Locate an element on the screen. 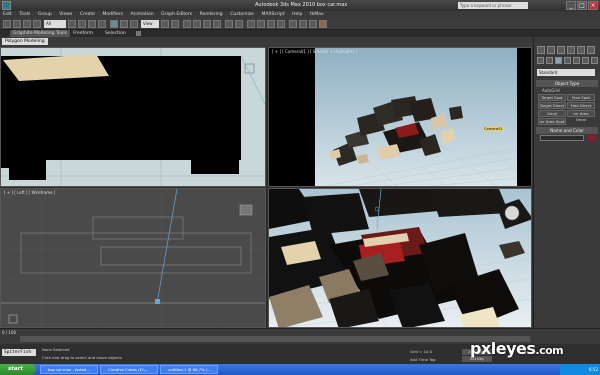 The height and width of the screenshot is (375, 600). render-teapot-icon is located at coordinates (323, 24).